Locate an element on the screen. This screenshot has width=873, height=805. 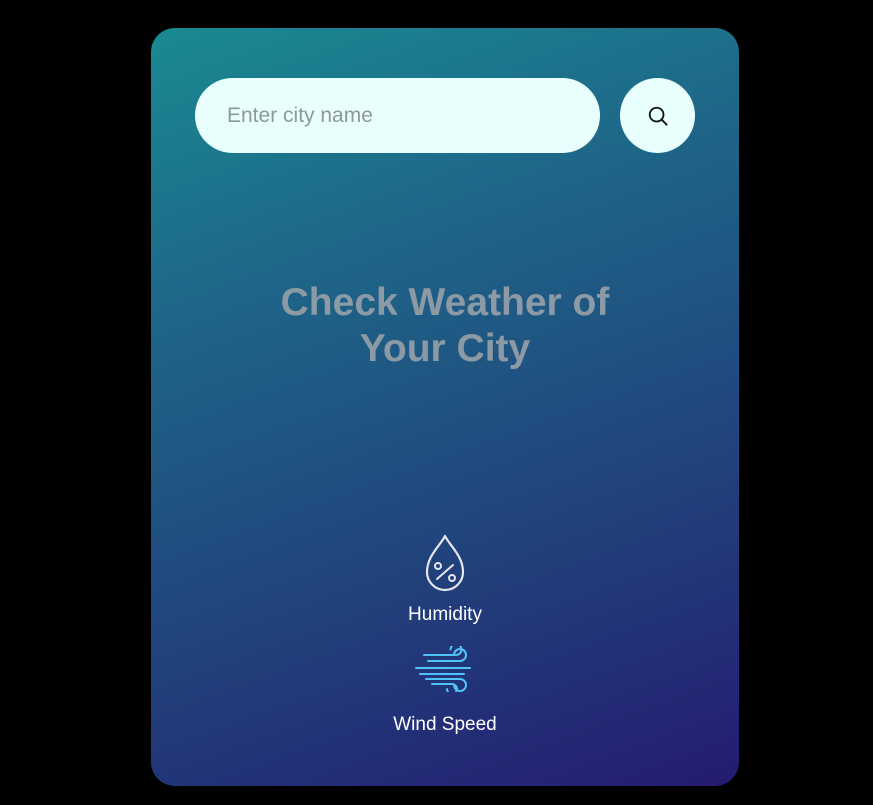
humidity-detail: Humidity is located at coordinates (445, 579).